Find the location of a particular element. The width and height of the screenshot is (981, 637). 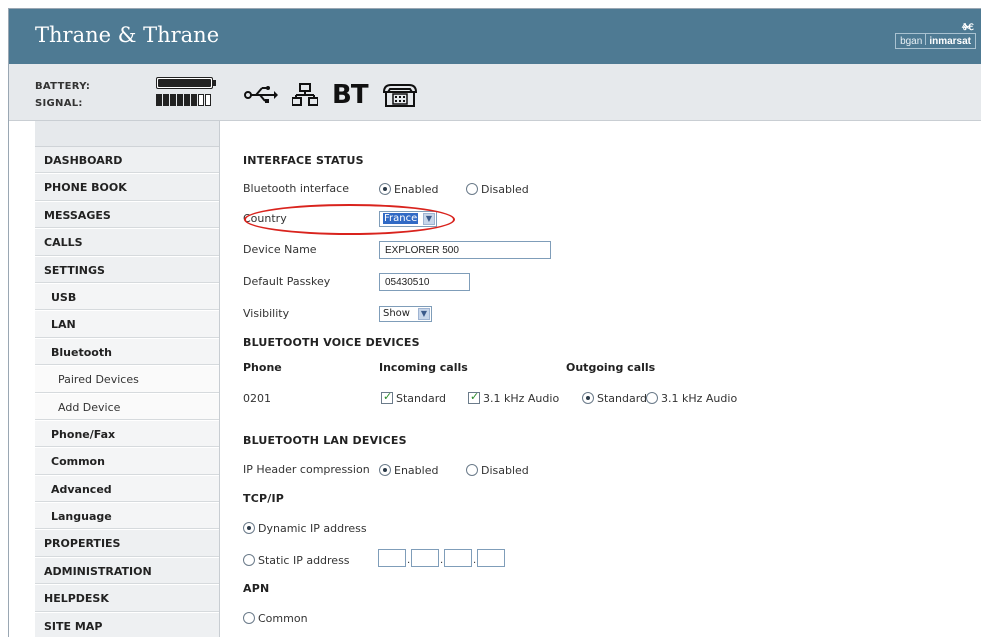

sidebar-item-calls: CALLS is located at coordinates (127, 243).